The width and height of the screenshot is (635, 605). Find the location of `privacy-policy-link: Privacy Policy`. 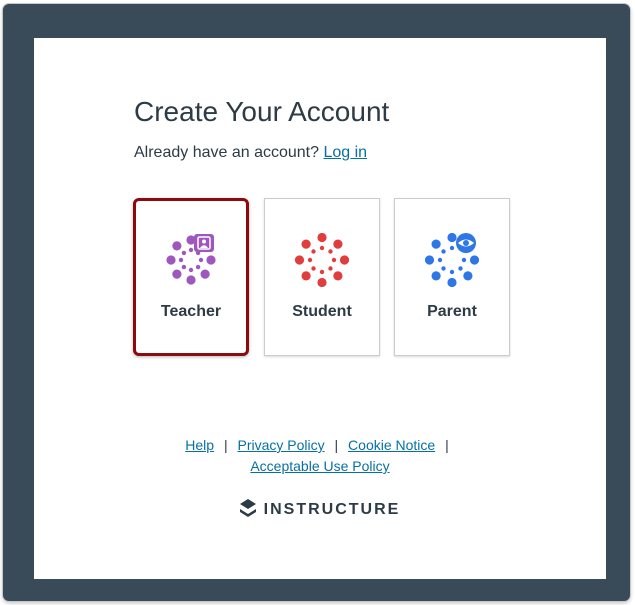

privacy-policy-link: Privacy Policy is located at coordinates (280, 445).